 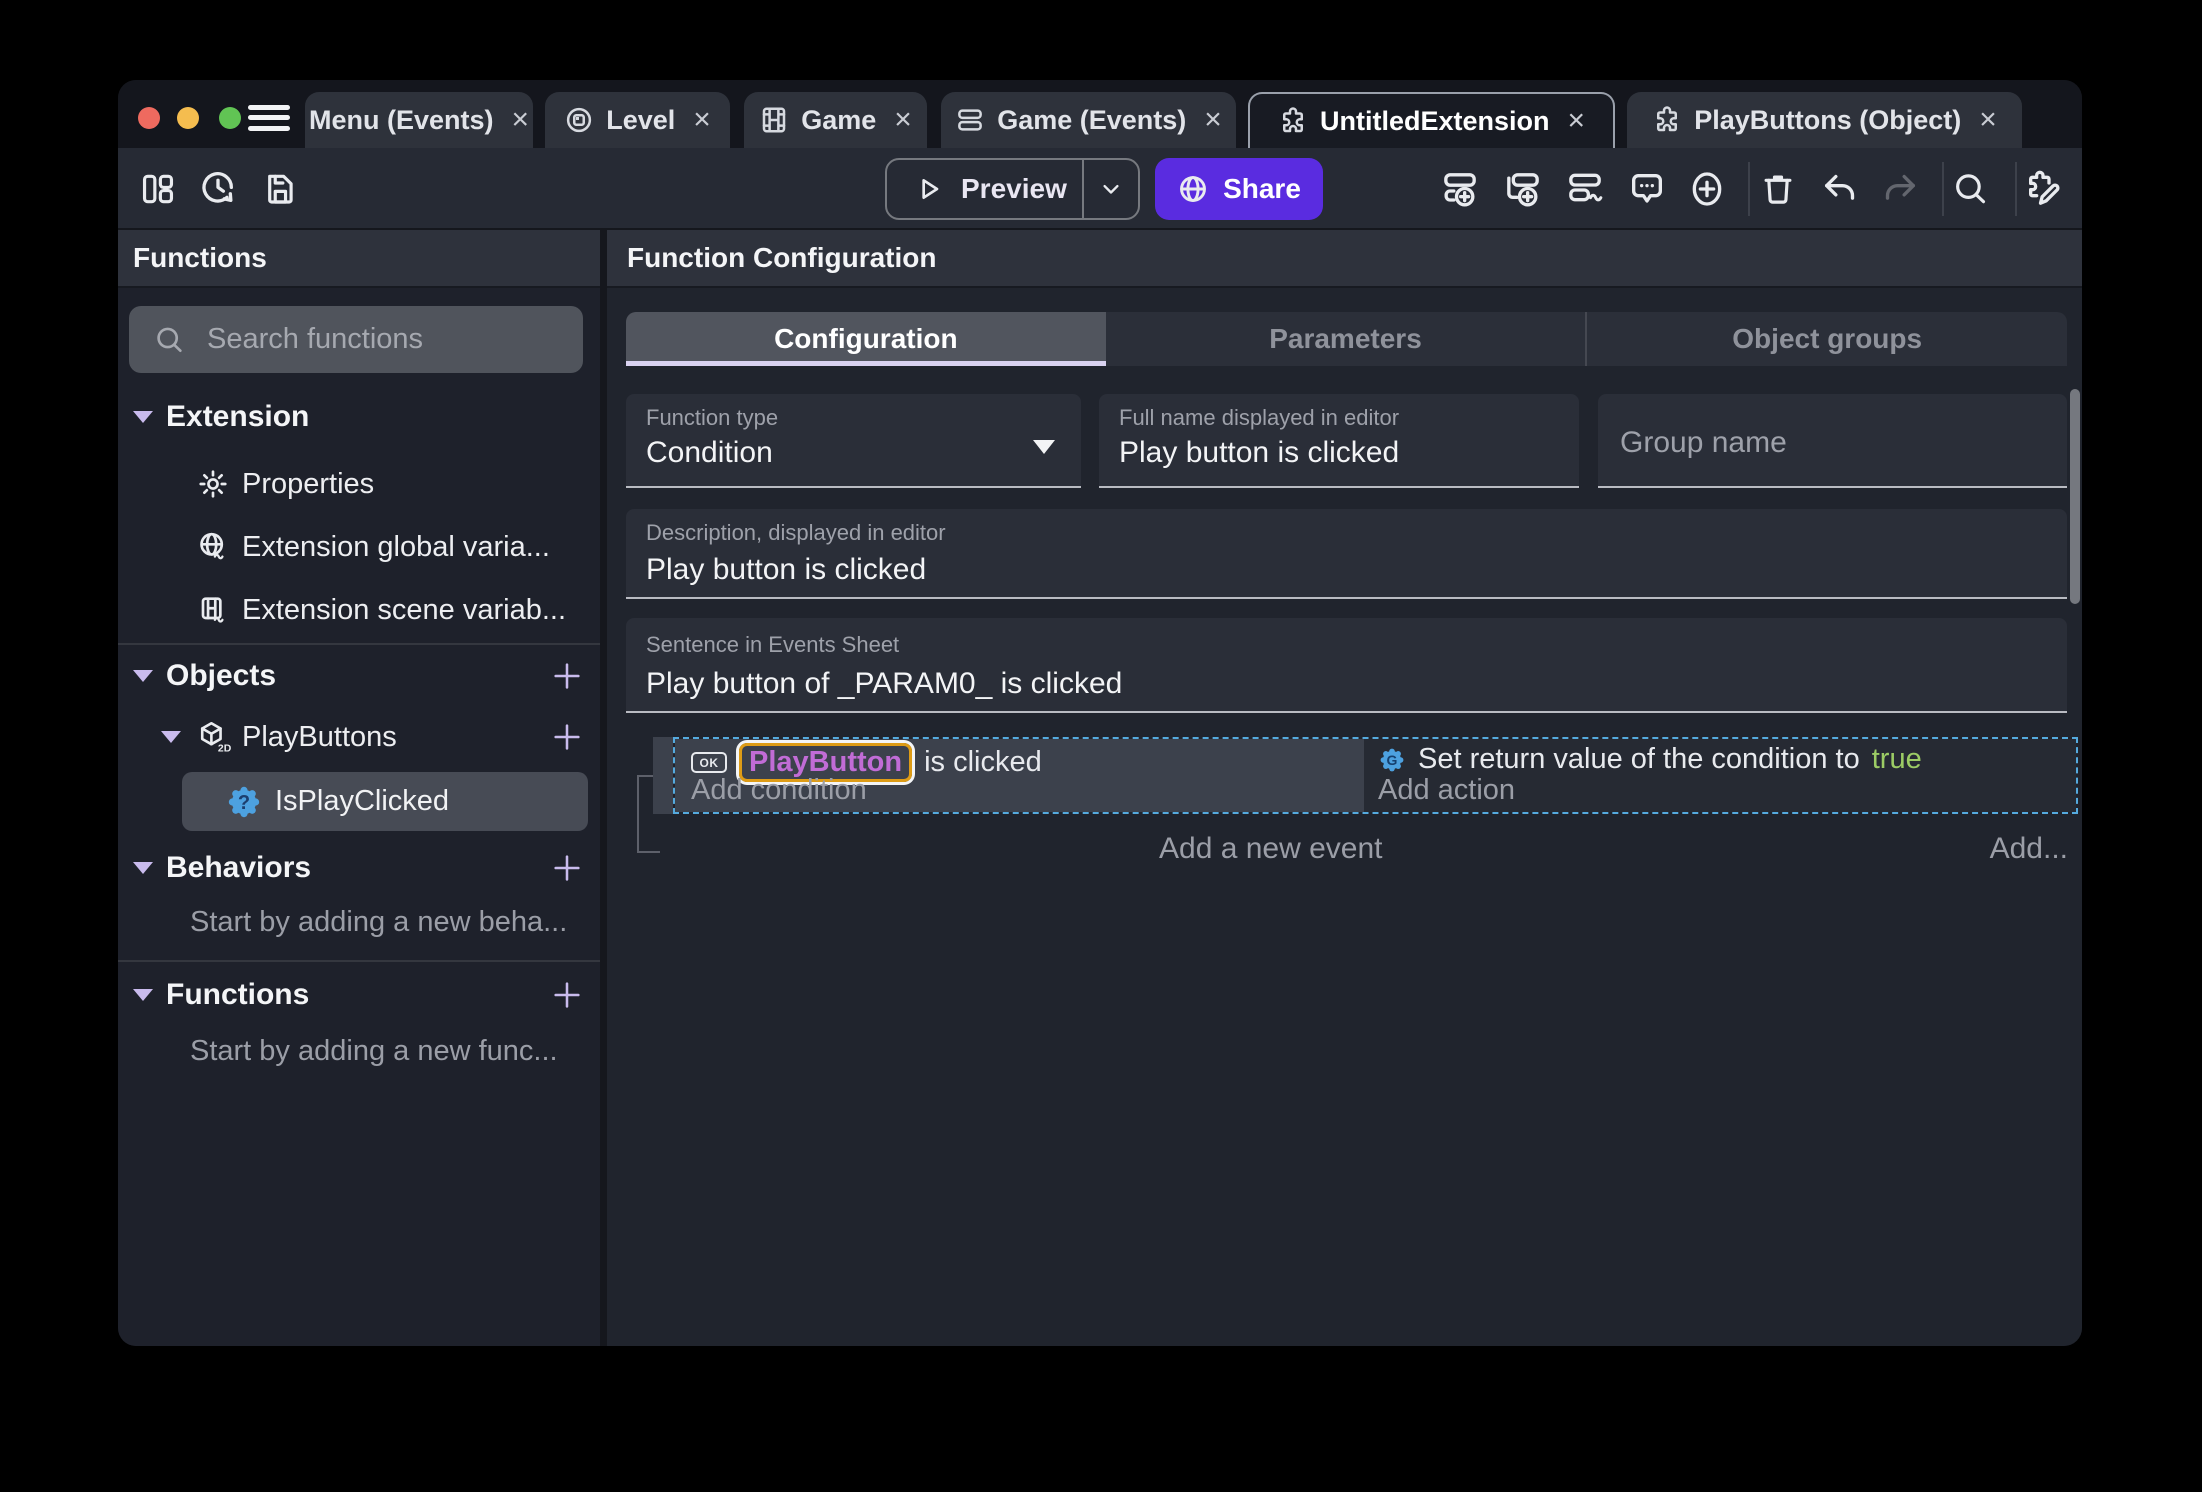 I want to click on tab-level: Level ×, so click(x=637, y=120).